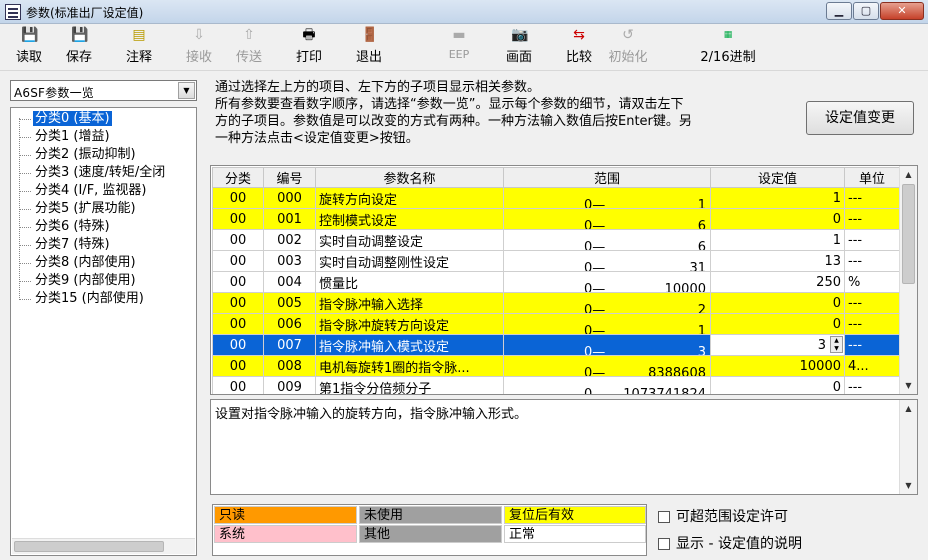 The height and width of the screenshot is (560, 928). What do you see at coordinates (65, 245) in the screenshot?
I see `tree-item: 分类7 (特殊)` at bounding box center [65, 245].